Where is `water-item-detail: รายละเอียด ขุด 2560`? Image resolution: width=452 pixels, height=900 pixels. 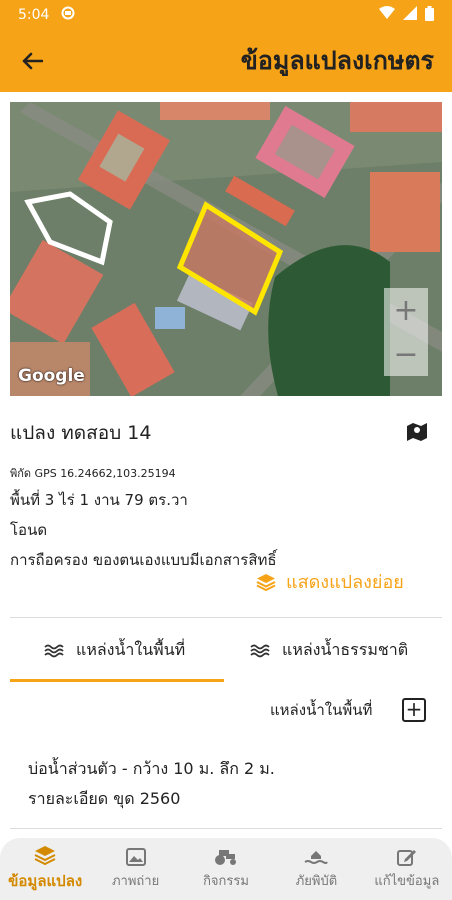
water-item-detail: รายละเอียด ขุด 2560 is located at coordinates (104, 798).